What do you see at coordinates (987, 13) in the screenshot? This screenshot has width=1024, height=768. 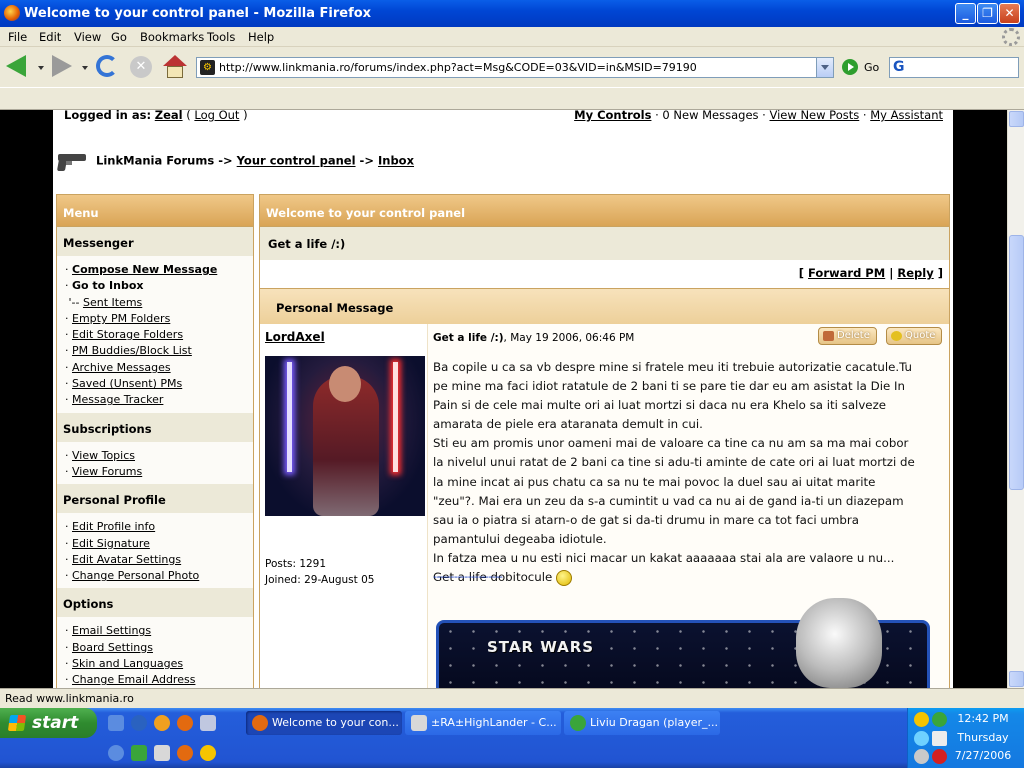 I see `maximize-button: ❐` at bounding box center [987, 13].